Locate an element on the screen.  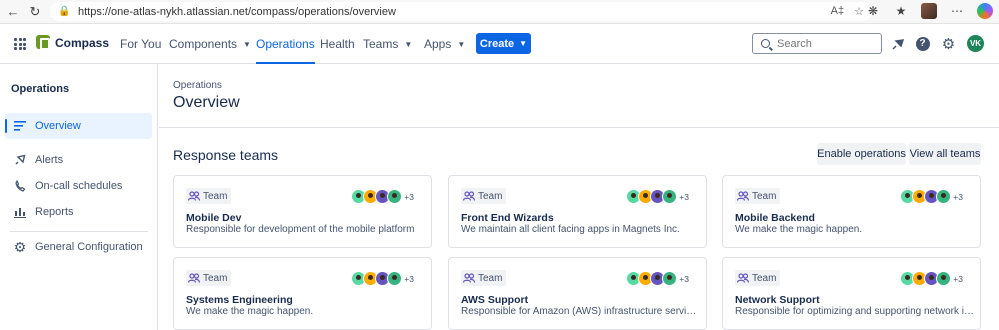
view-all-teams-button: View all teams is located at coordinates (945, 154).